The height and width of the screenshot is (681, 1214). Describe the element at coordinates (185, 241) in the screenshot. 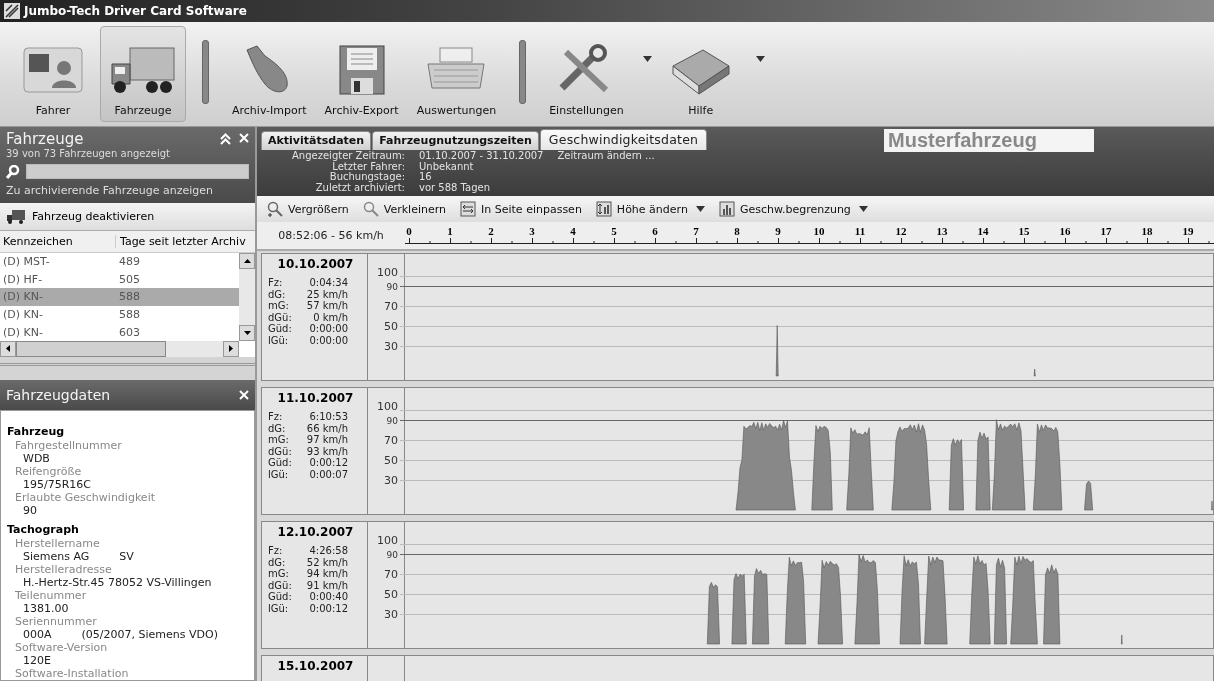

I see `column-header: Tage seit letzter Archiv` at that location.